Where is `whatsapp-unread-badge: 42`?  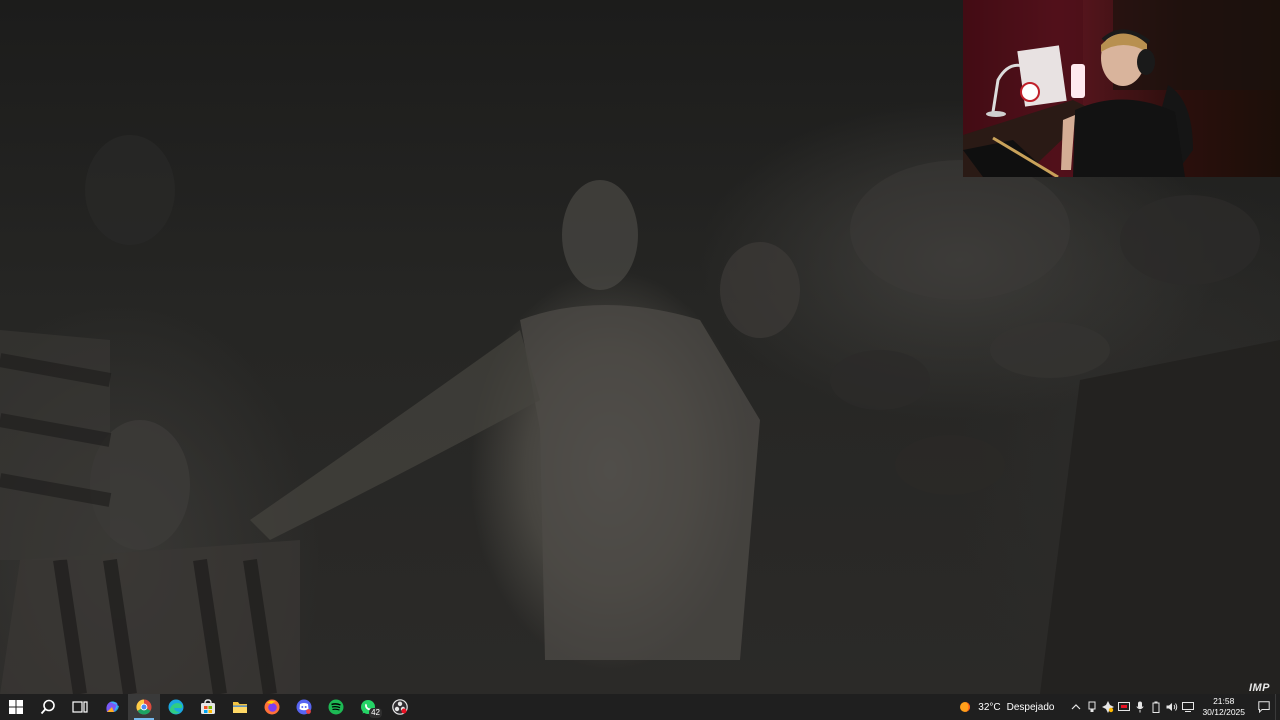
whatsapp-unread-badge: 42 is located at coordinates (375, 713).